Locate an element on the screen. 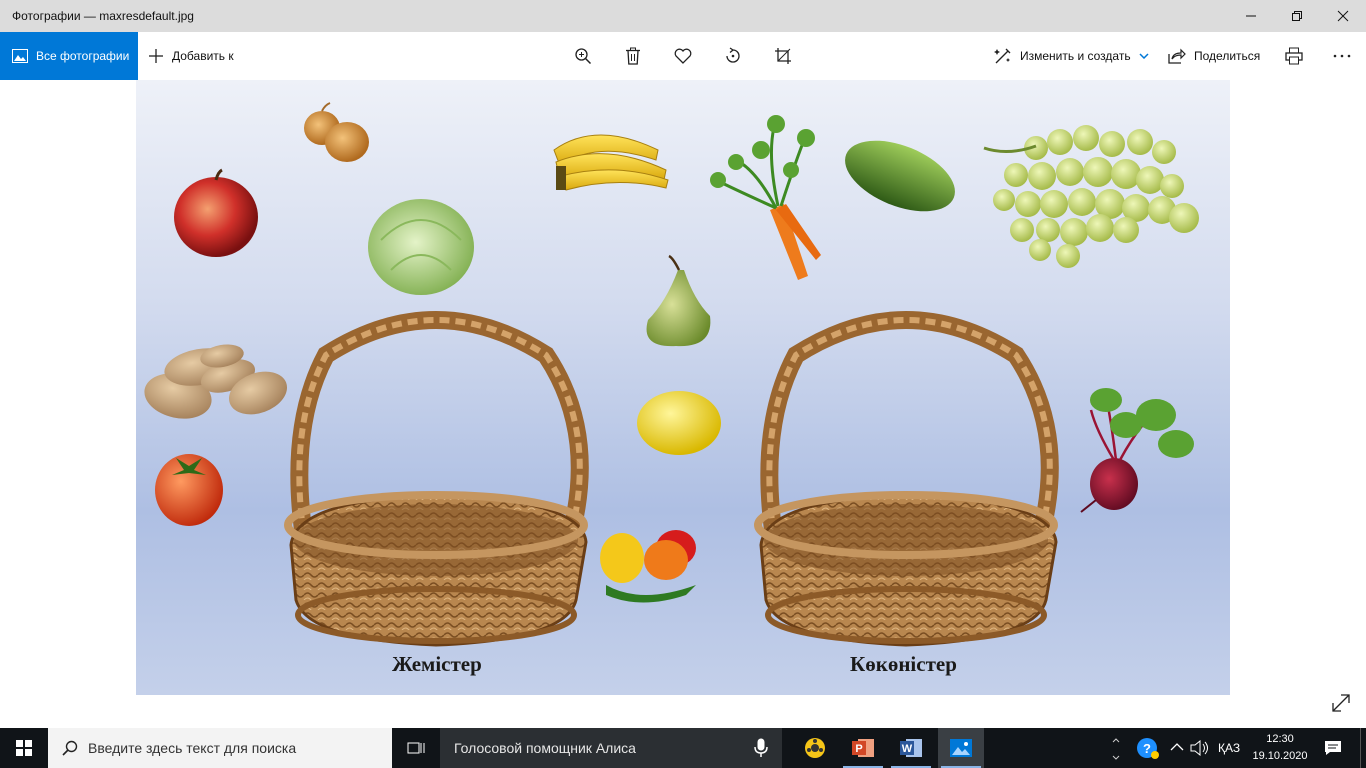  cucumber-image is located at coordinates (900, 176).